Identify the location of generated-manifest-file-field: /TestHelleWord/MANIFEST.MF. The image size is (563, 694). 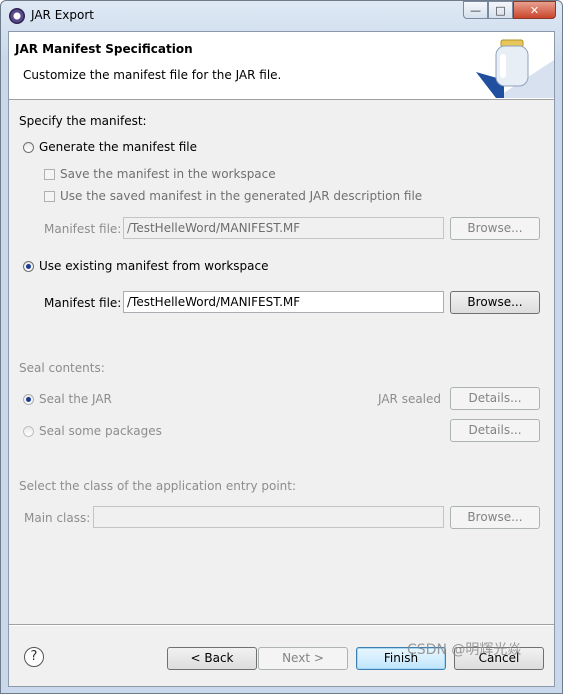
(283, 228).